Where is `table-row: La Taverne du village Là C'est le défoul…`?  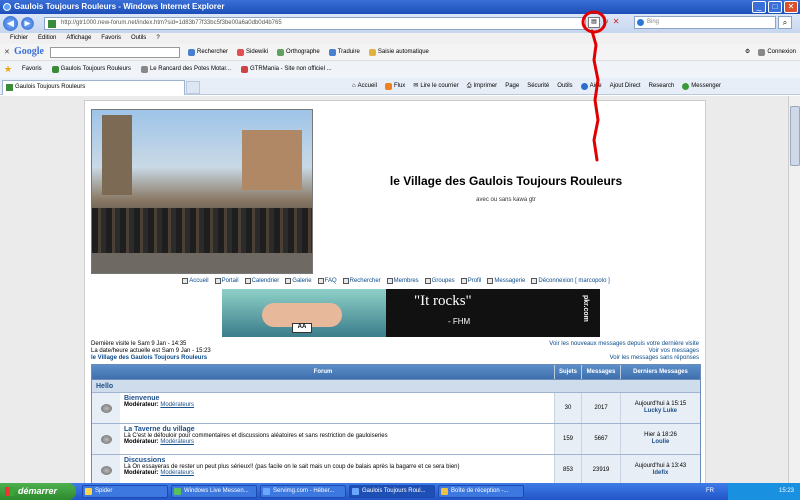 table-row: La Taverne du village Là C'est le défoul… is located at coordinates (396, 438).